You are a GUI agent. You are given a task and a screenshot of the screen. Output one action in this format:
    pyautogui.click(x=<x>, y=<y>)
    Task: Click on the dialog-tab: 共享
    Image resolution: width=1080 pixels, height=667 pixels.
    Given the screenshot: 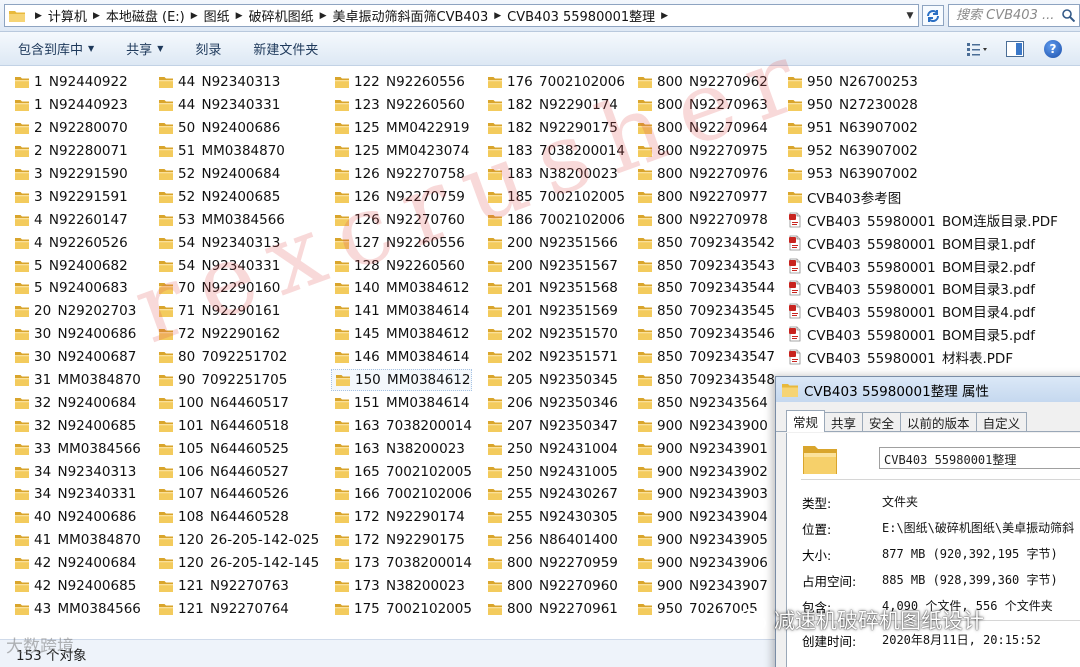 What is the action you would take?
    pyautogui.click(x=844, y=421)
    